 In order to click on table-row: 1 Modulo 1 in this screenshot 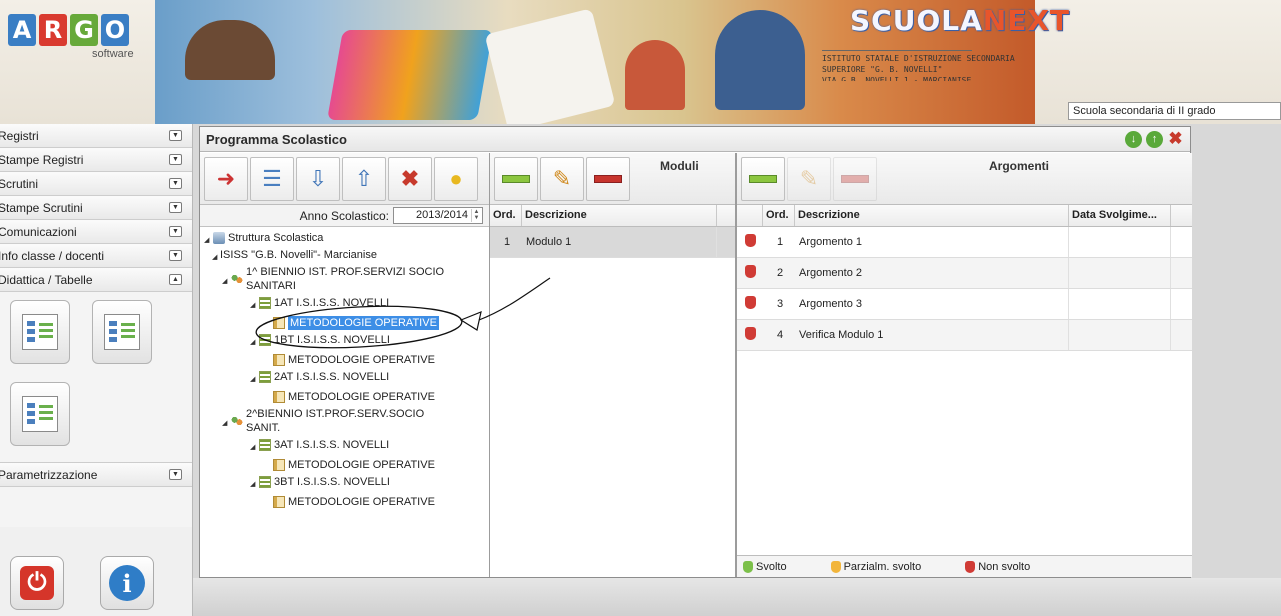, I will do `click(612, 242)`.